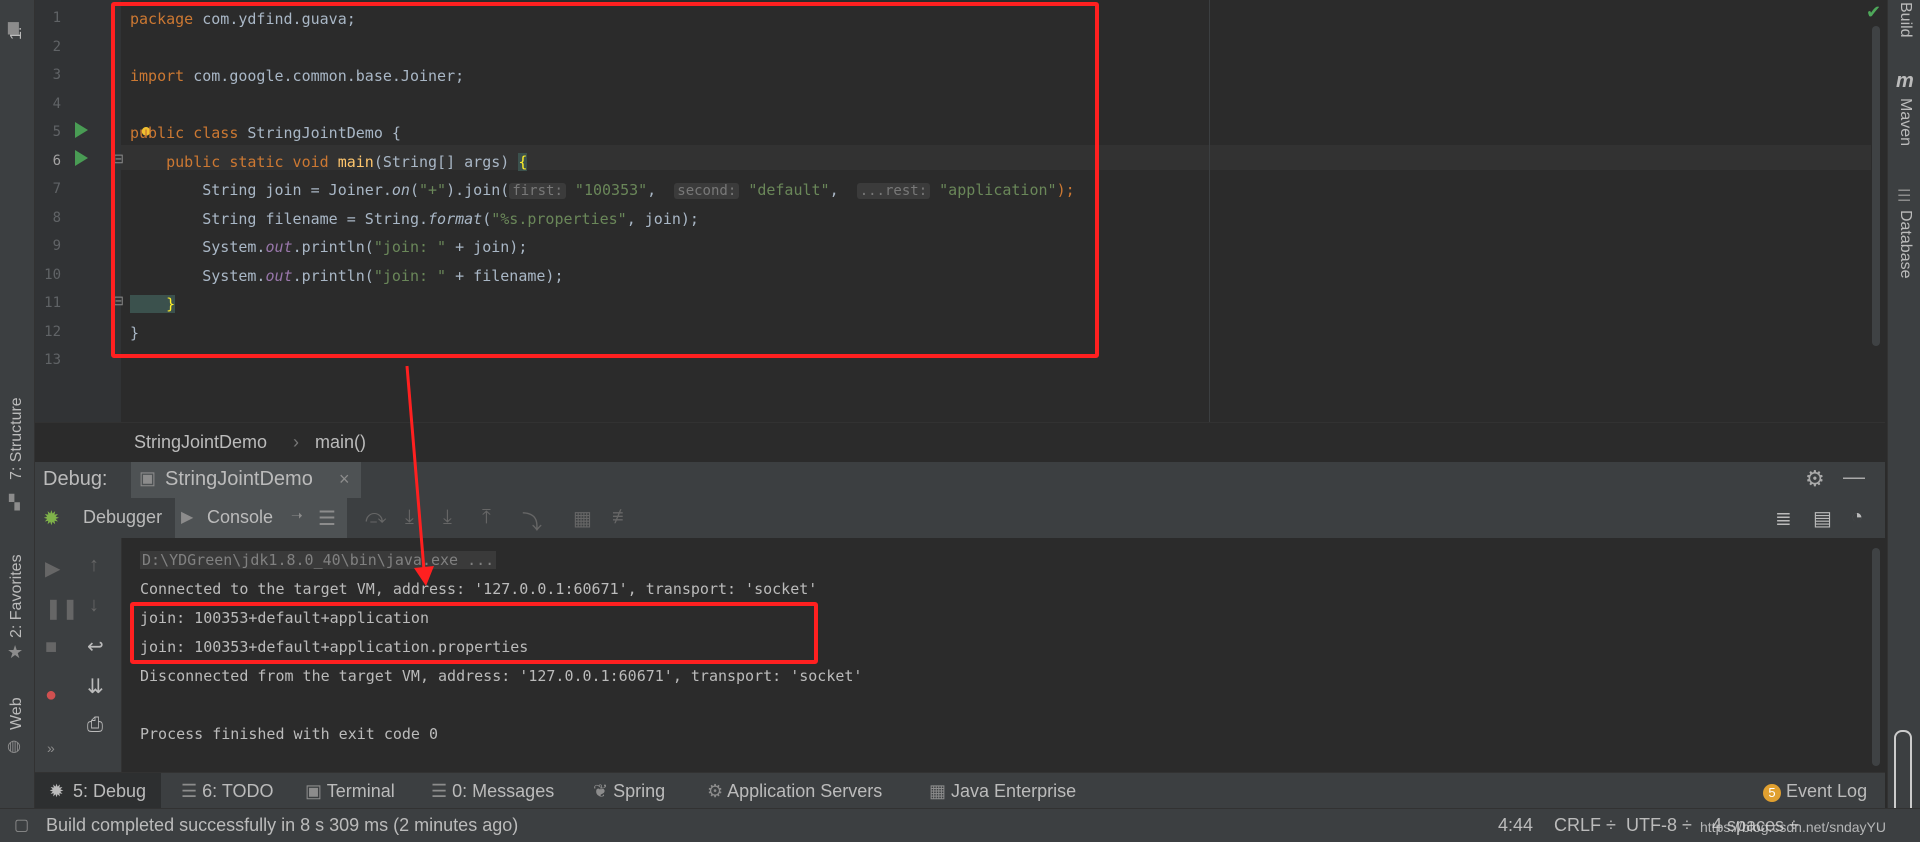 The height and width of the screenshot is (842, 1920). What do you see at coordinates (52, 275) in the screenshot?
I see `line-number: 10` at bounding box center [52, 275].